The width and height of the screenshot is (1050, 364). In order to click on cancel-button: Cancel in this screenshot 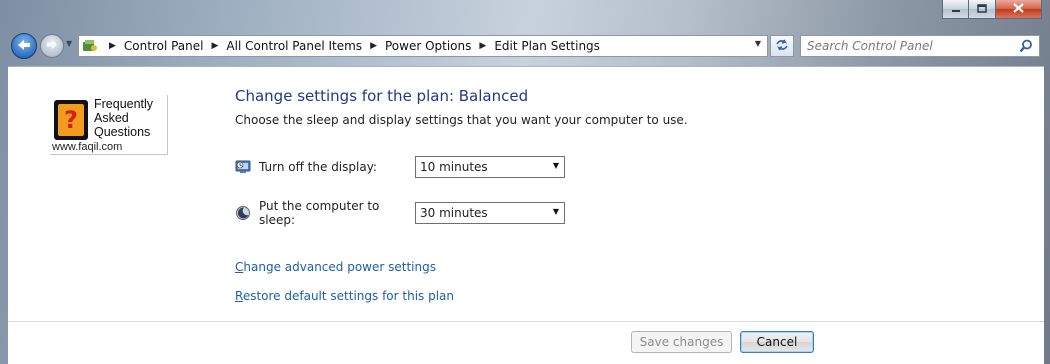, I will do `click(777, 342)`.